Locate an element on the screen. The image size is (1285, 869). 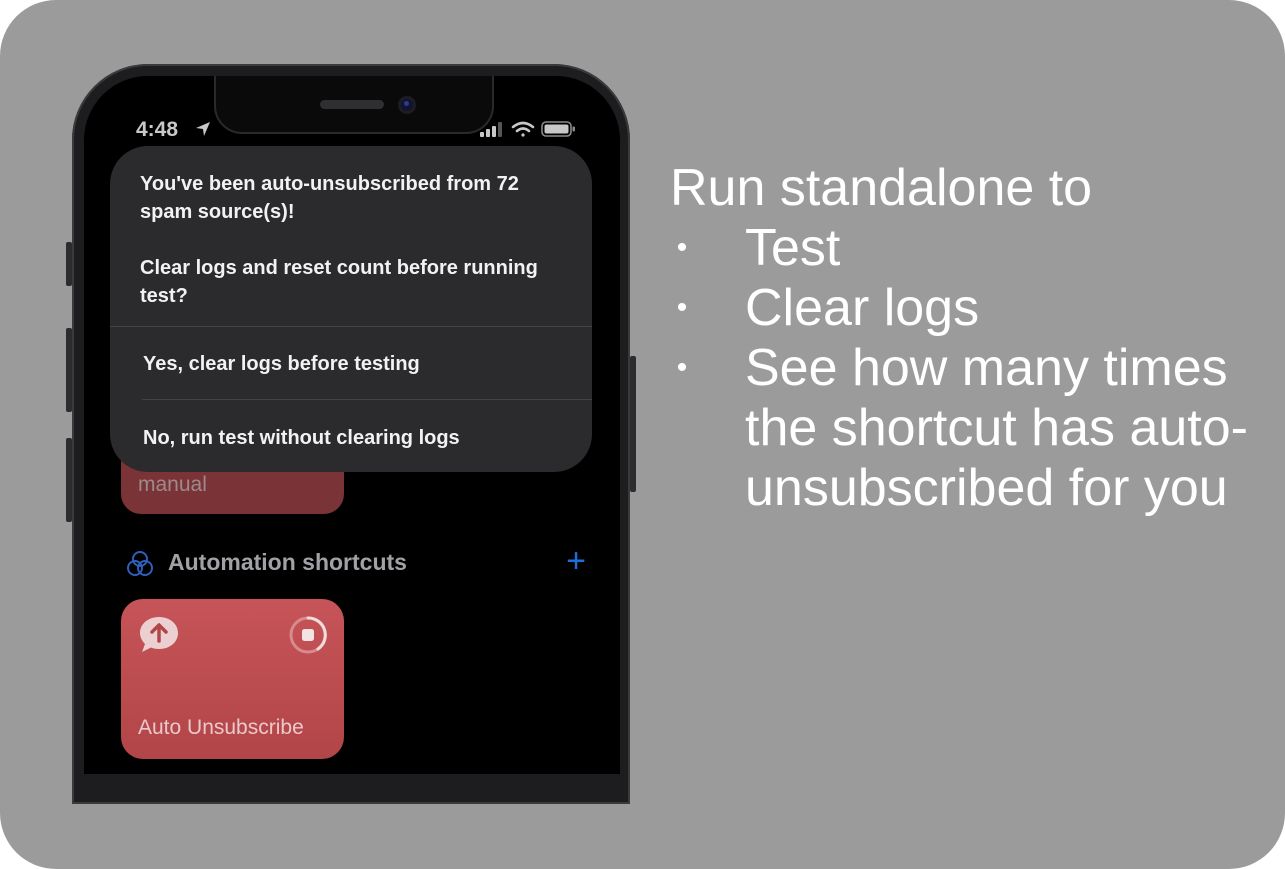
caption-bullet: • Clear logs is located at coordinates (960, 308).